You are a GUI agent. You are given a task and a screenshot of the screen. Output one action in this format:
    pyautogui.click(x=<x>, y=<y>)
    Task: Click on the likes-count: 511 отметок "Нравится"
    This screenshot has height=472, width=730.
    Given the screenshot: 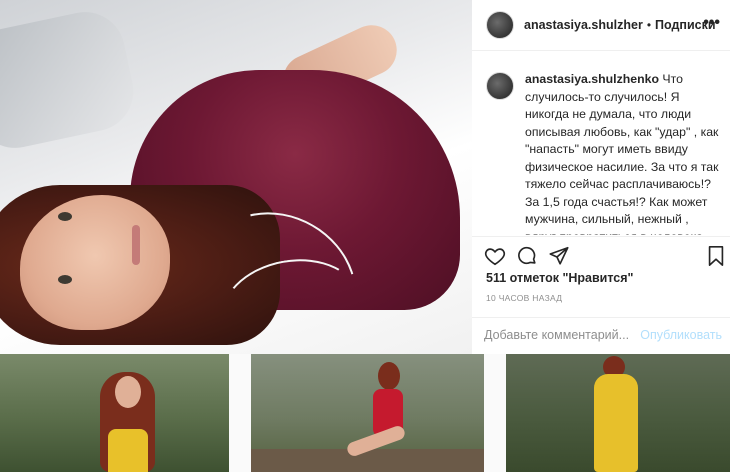 What is the action you would take?
    pyautogui.click(x=559, y=278)
    